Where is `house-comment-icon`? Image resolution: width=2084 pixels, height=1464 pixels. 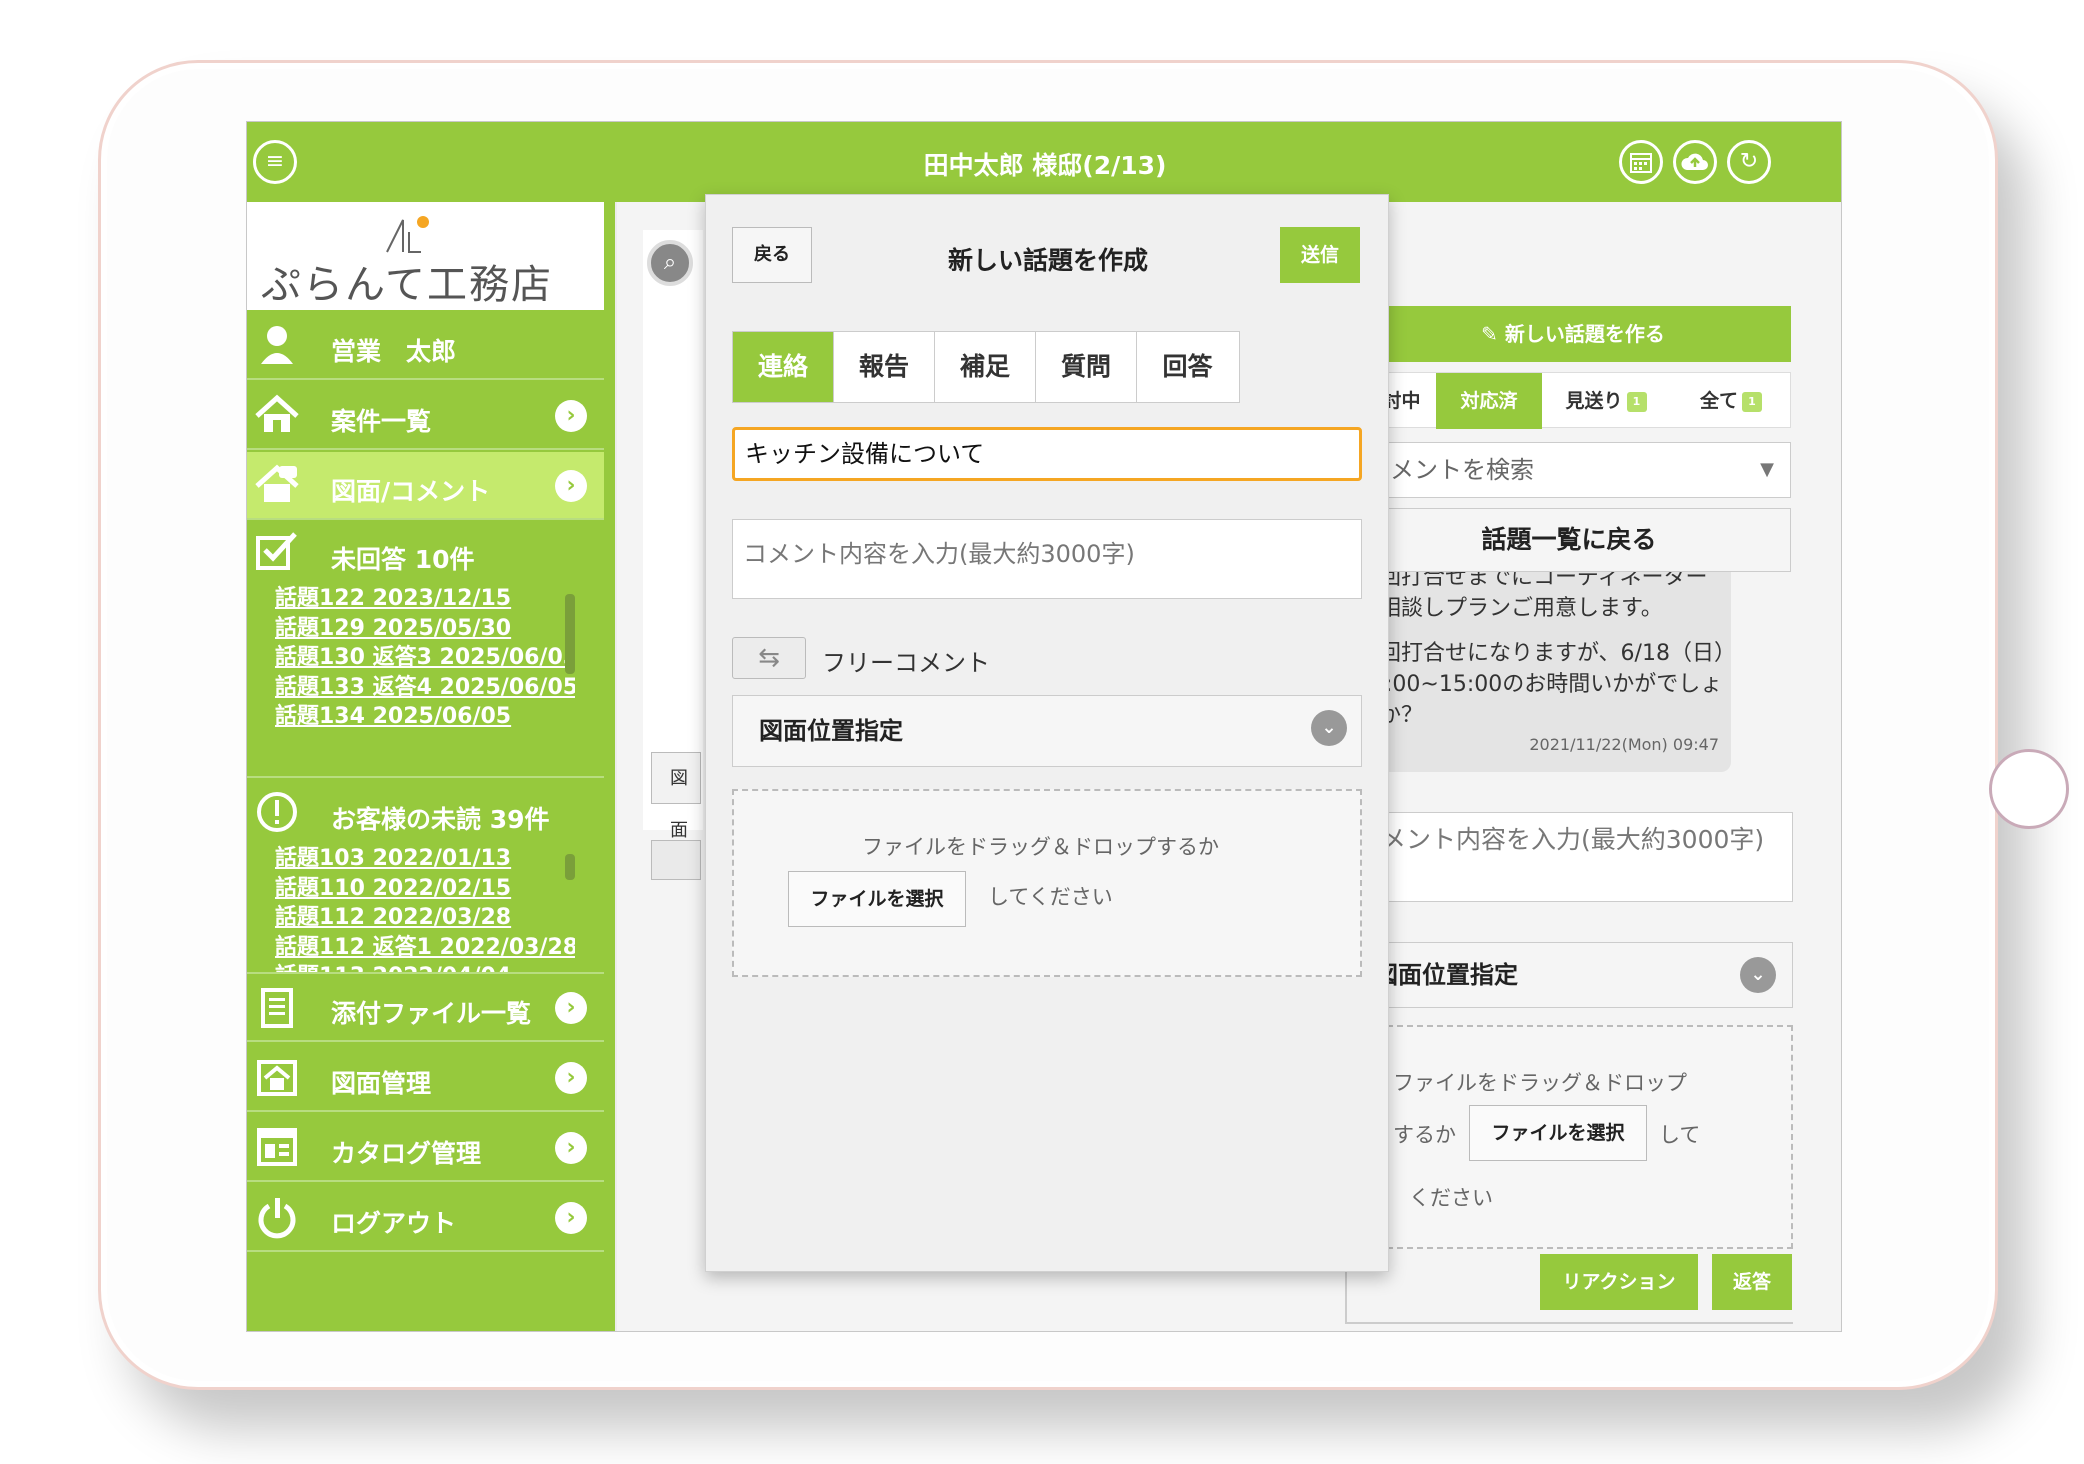
house-comment-icon is located at coordinates (277, 486).